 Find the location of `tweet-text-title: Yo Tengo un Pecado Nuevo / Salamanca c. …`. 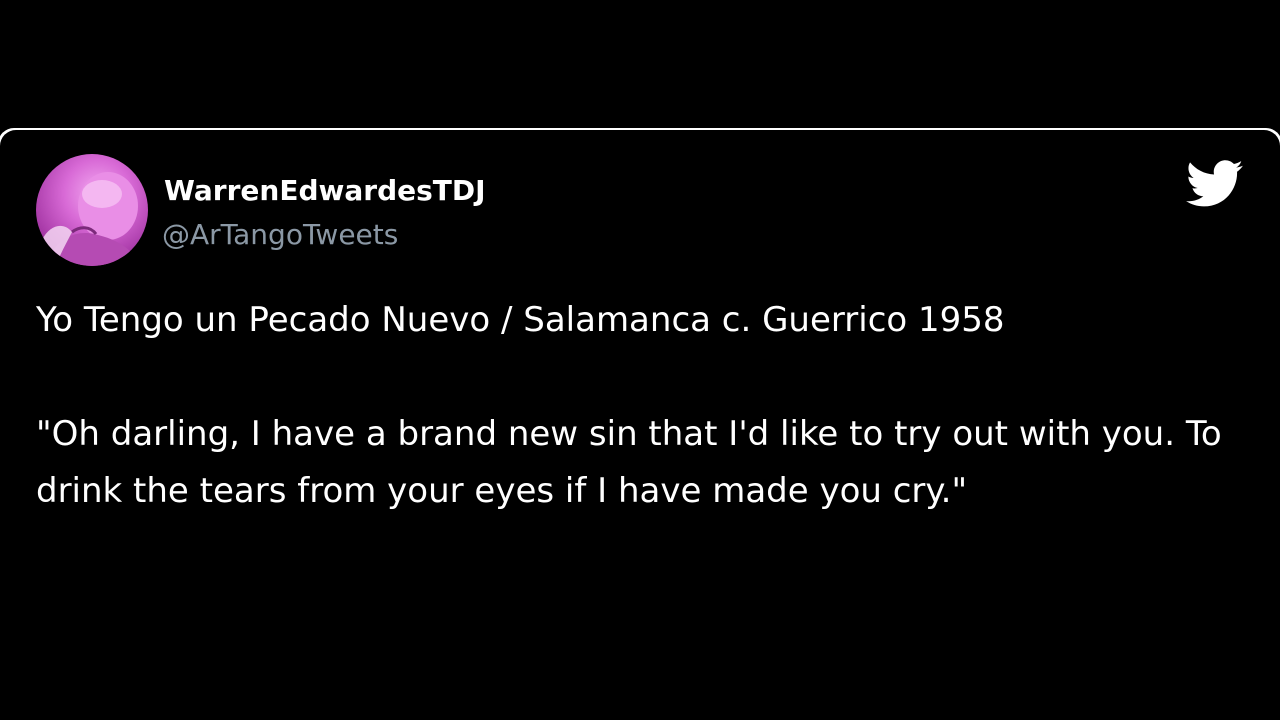

tweet-text-title: Yo Tengo un Pecado Nuevo / Salamanca c. … is located at coordinates (520, 320).